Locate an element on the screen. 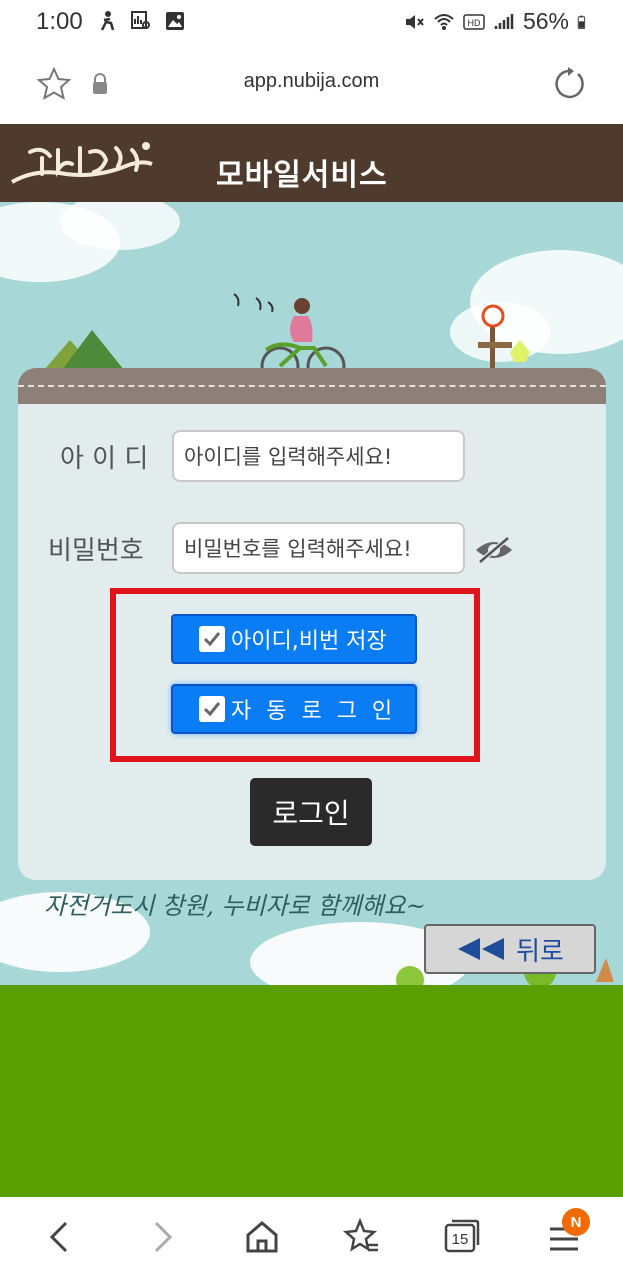  tab-count: 15 is located at coordinates (460, 1239).